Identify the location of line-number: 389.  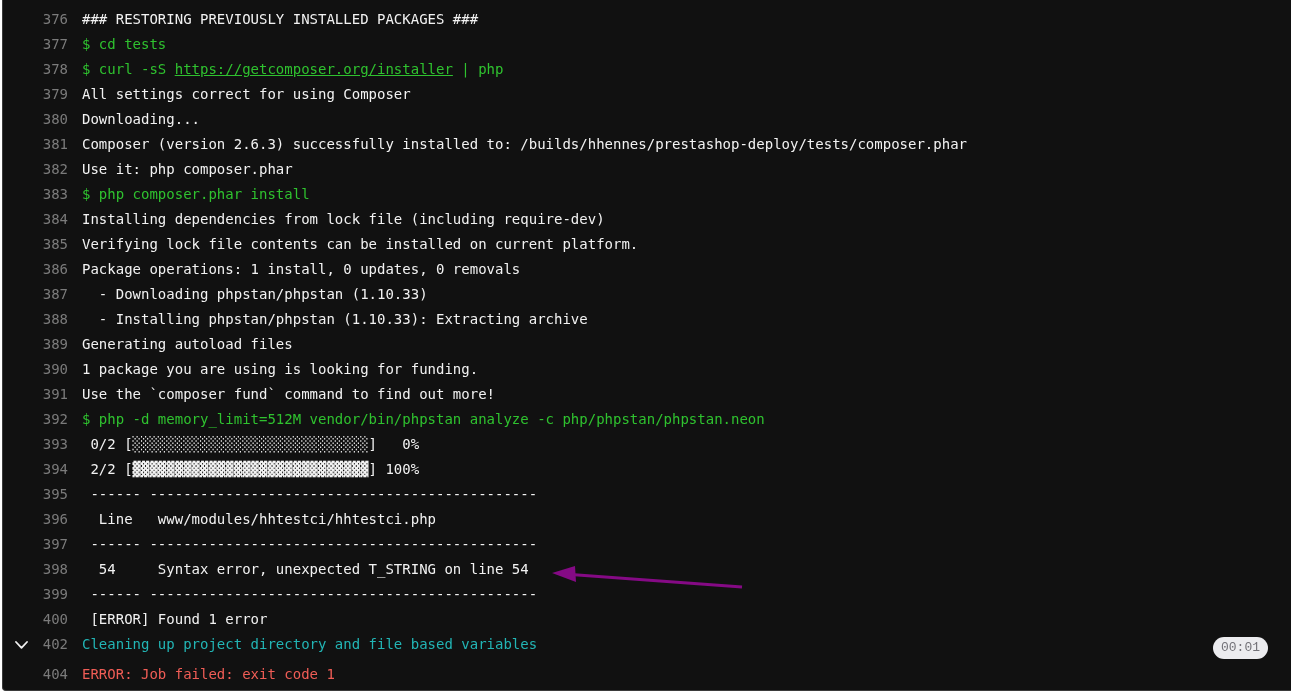
(55, 344).